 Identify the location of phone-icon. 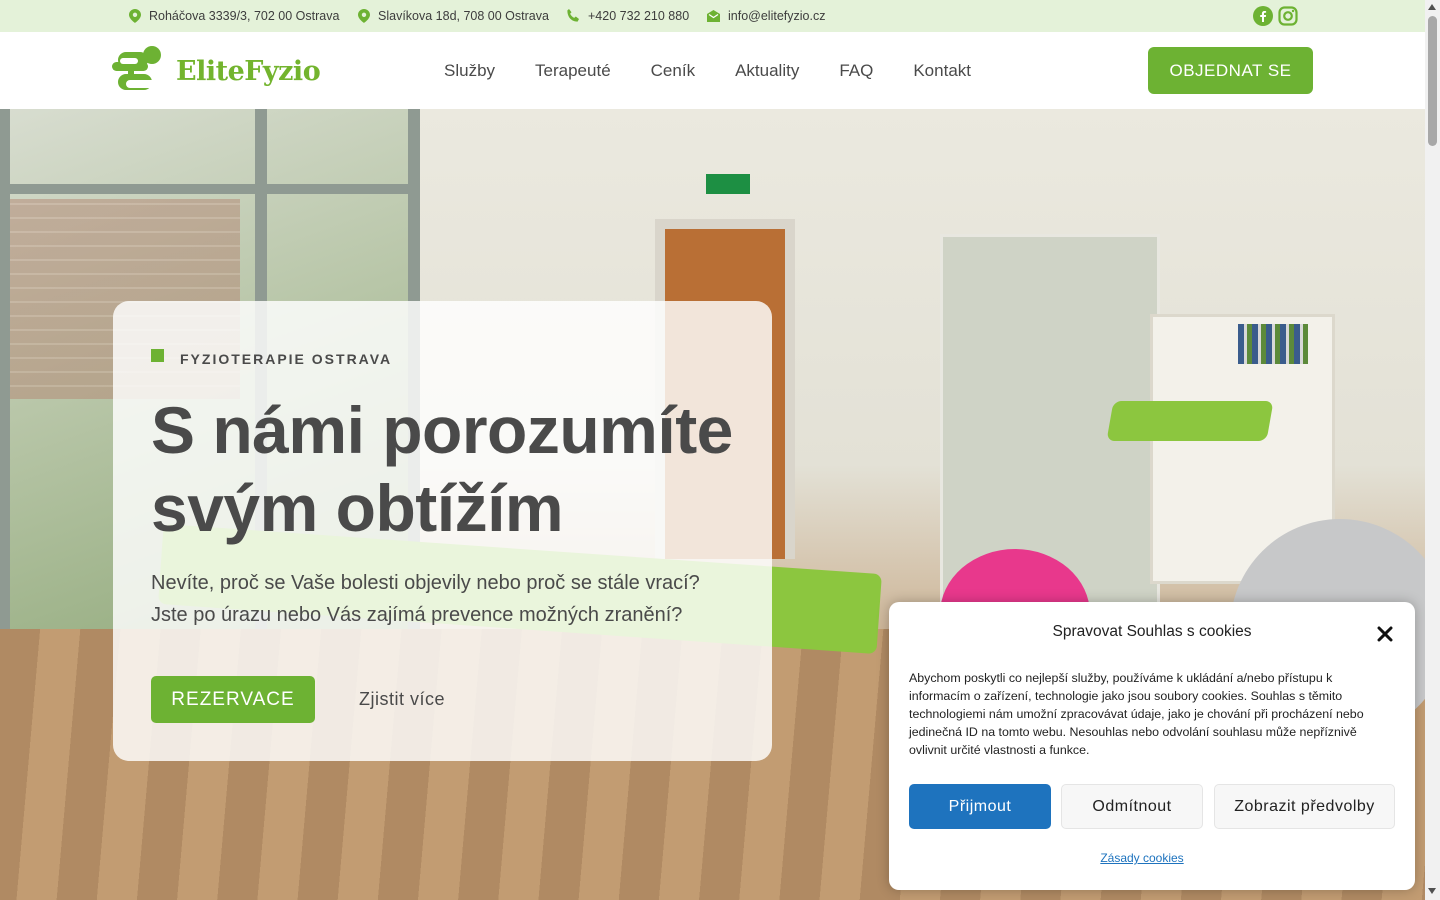
(573, 15).